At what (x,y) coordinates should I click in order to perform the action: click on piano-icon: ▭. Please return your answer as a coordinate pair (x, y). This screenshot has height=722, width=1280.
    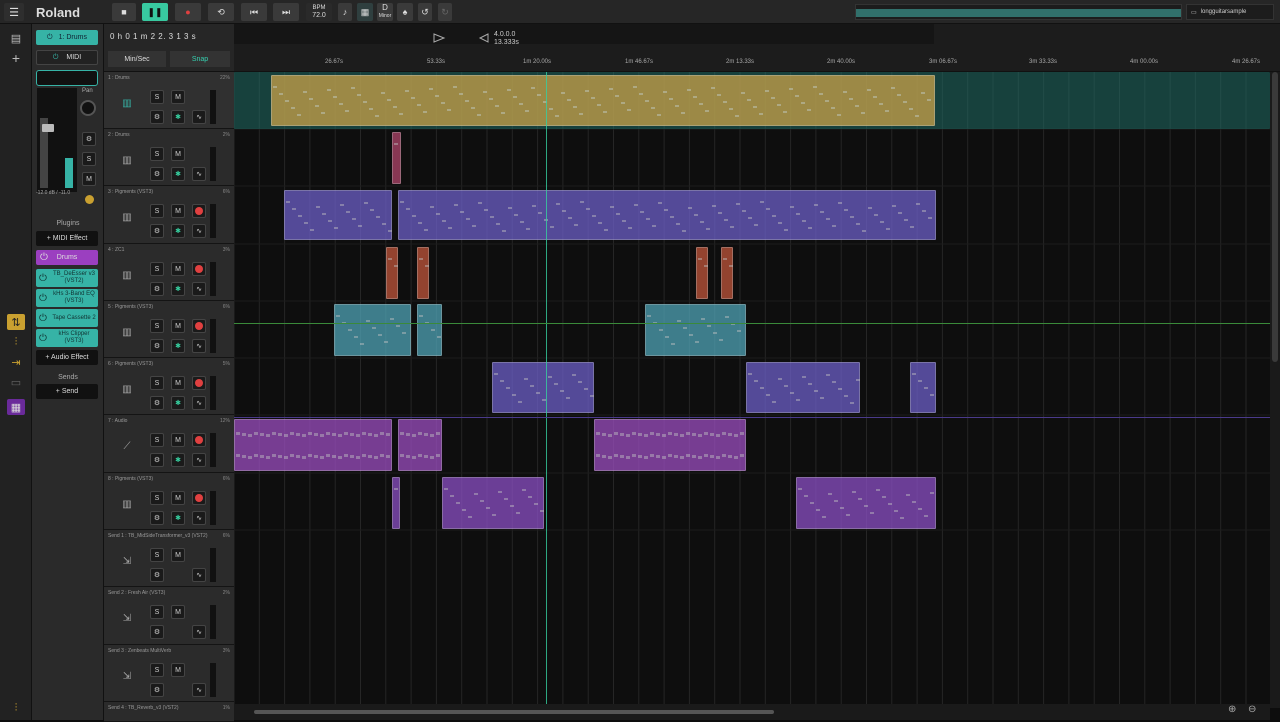
    Looking at the image, I should click on (16, 382).